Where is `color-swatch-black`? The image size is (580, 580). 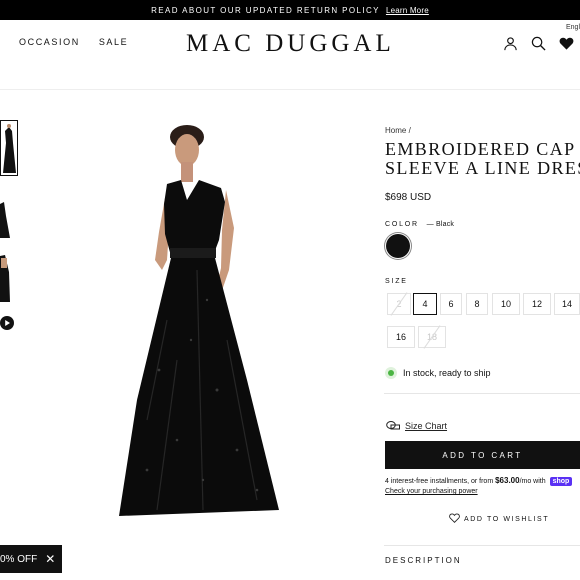 color-swatch-black is located at coordinates (398, 246).